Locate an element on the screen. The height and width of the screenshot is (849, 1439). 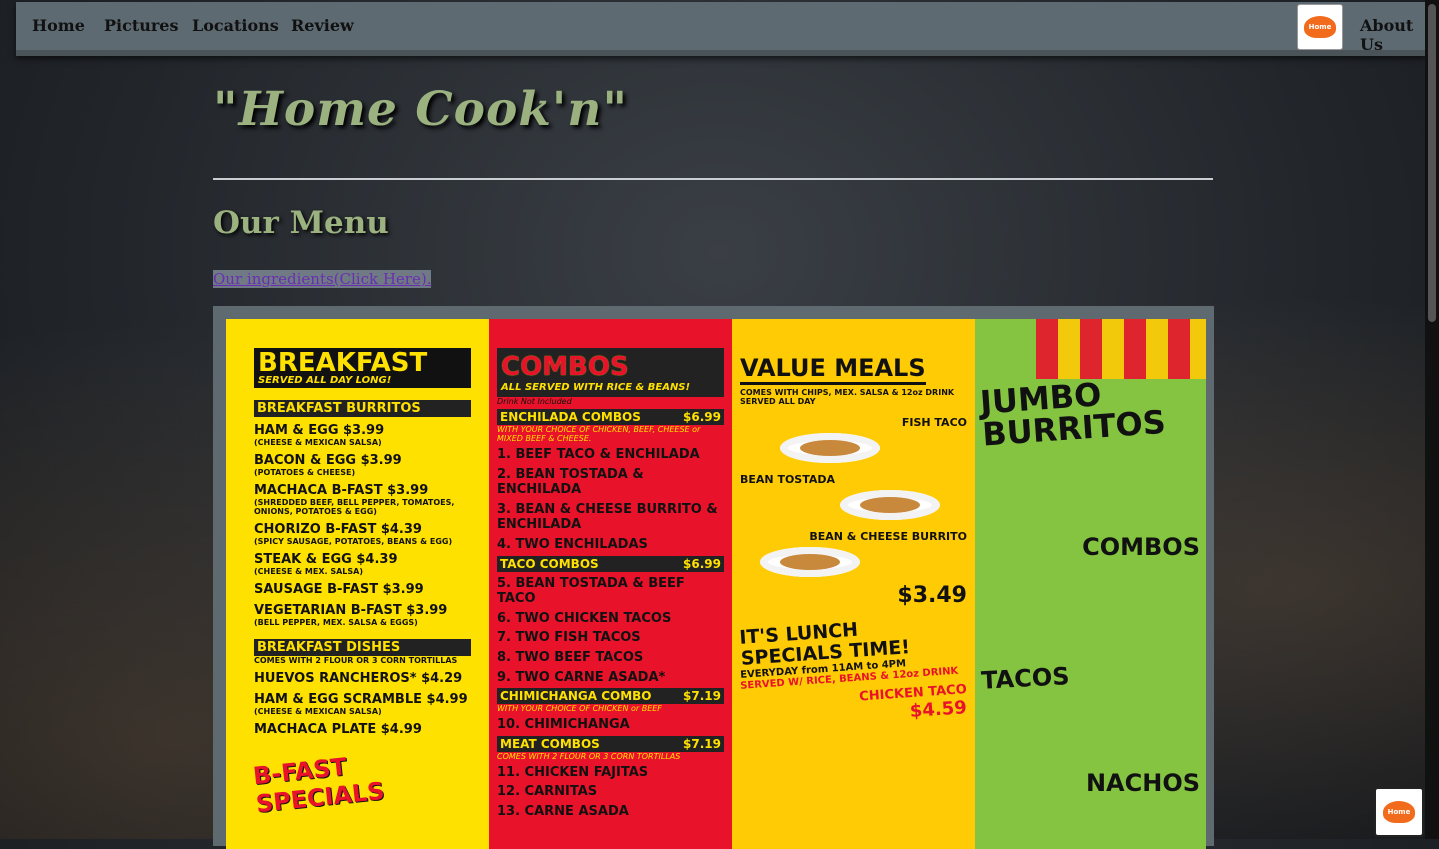
value-item: FISH TACO is located at coordinates (934, 422).